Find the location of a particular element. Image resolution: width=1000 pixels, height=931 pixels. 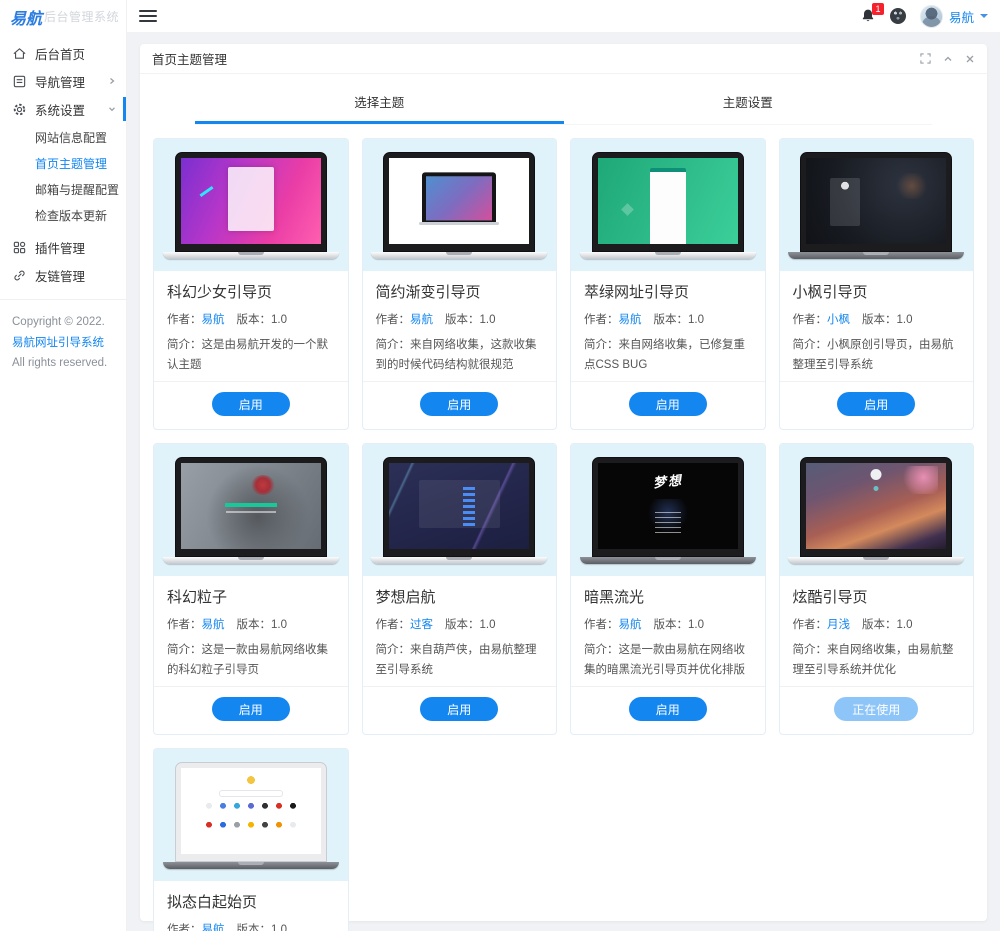

theme-info: 科幻粒子 作者：易航 版本：1.0 简介：这是一款由易航网络收集的科幻粒子引导页 is located at coordinates (251, 631).